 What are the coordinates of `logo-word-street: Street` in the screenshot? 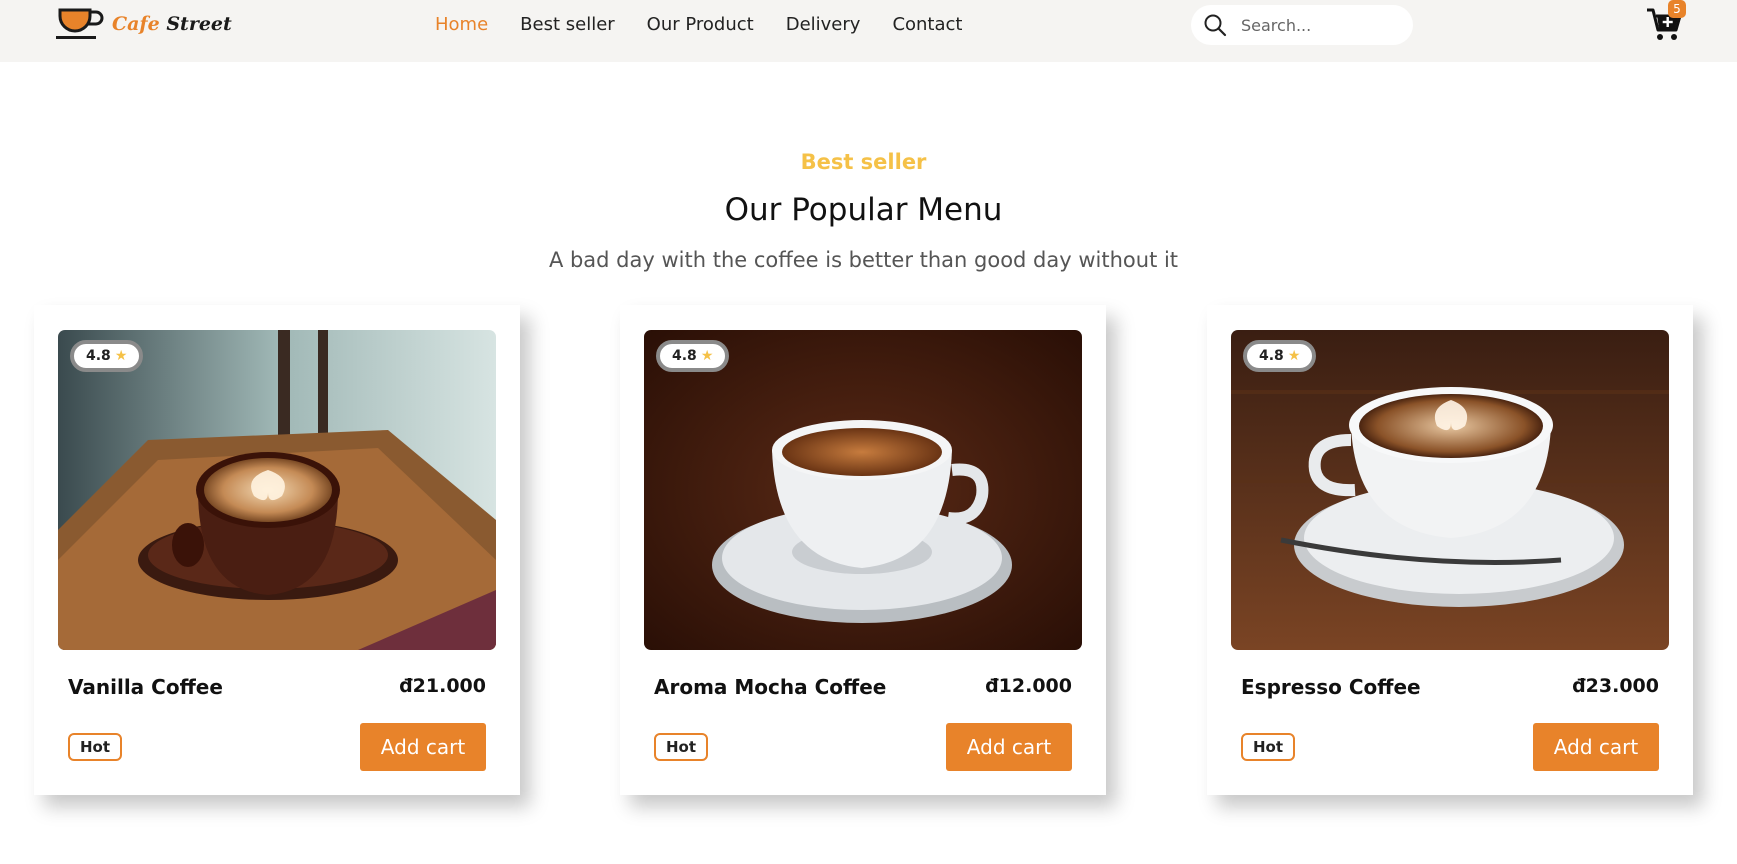 It's located at (199, 24).